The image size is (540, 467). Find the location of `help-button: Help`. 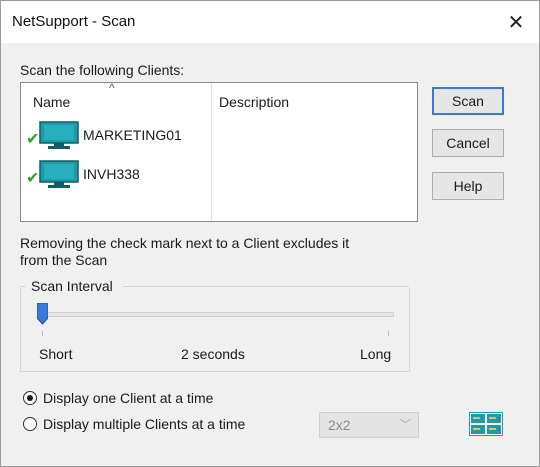

help-button: Help is located at coordinates (468, 186).